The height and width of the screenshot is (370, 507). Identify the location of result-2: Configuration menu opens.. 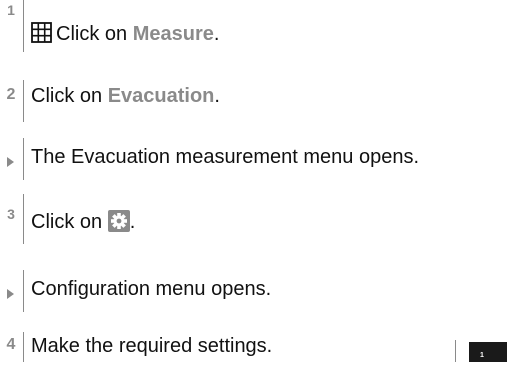
(253, 291).